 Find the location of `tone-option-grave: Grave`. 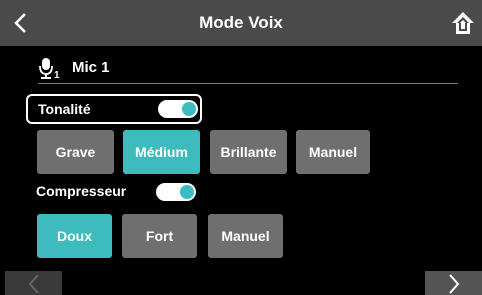

tone-option-grave: Grave is located at coordinates (75, 152).